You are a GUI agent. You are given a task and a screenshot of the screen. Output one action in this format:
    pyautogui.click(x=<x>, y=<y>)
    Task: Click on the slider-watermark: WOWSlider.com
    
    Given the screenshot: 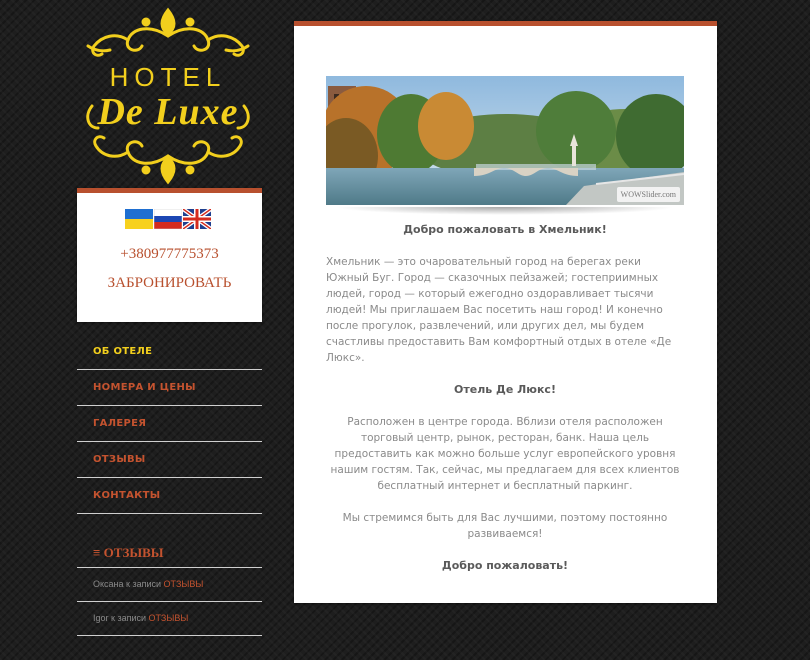 What is the action you would take?
    pyautogui.click(x=648, y=194)
    